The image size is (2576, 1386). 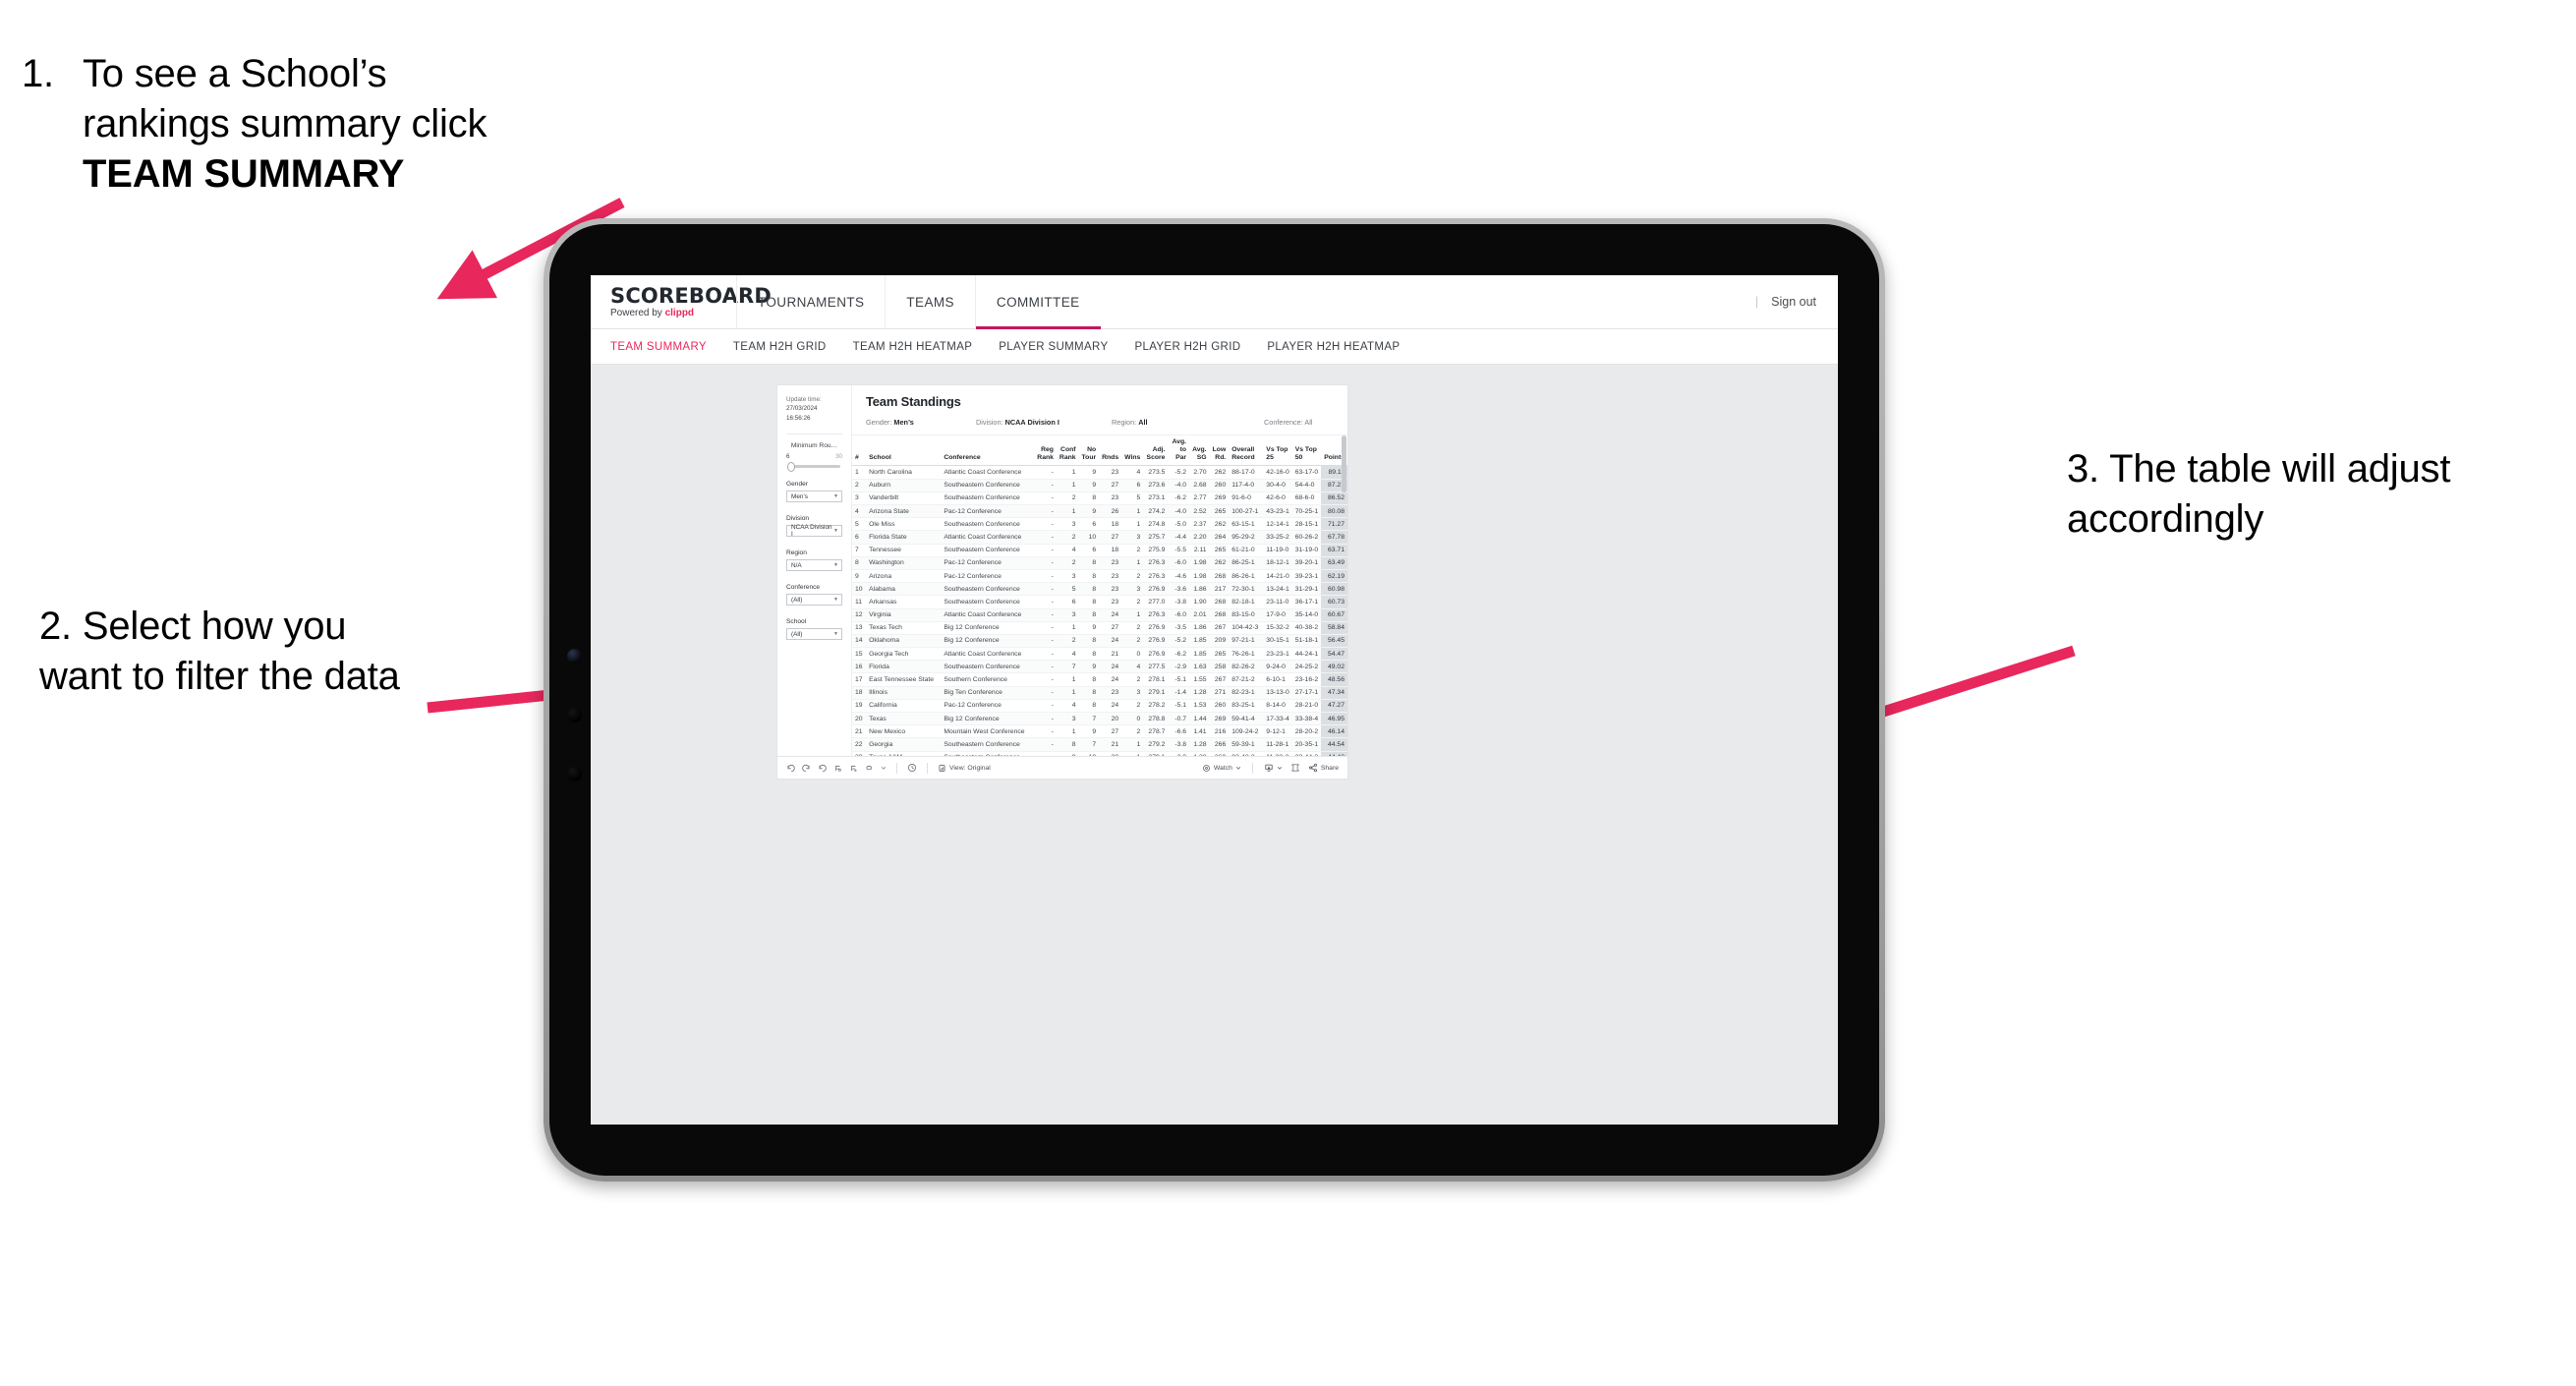 I want to click on filter-region-select: N/A ▼, so click(x=814, y=565).